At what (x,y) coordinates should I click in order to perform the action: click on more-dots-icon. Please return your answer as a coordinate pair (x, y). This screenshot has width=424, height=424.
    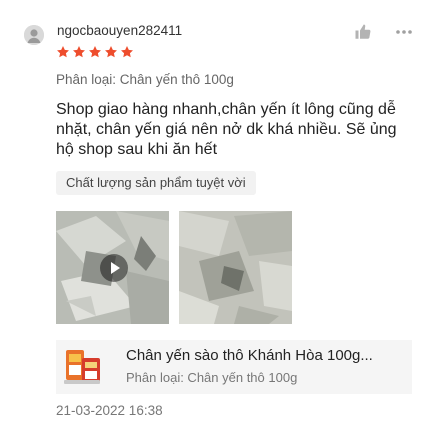
    Looking at the image, I should click on (404, 32).